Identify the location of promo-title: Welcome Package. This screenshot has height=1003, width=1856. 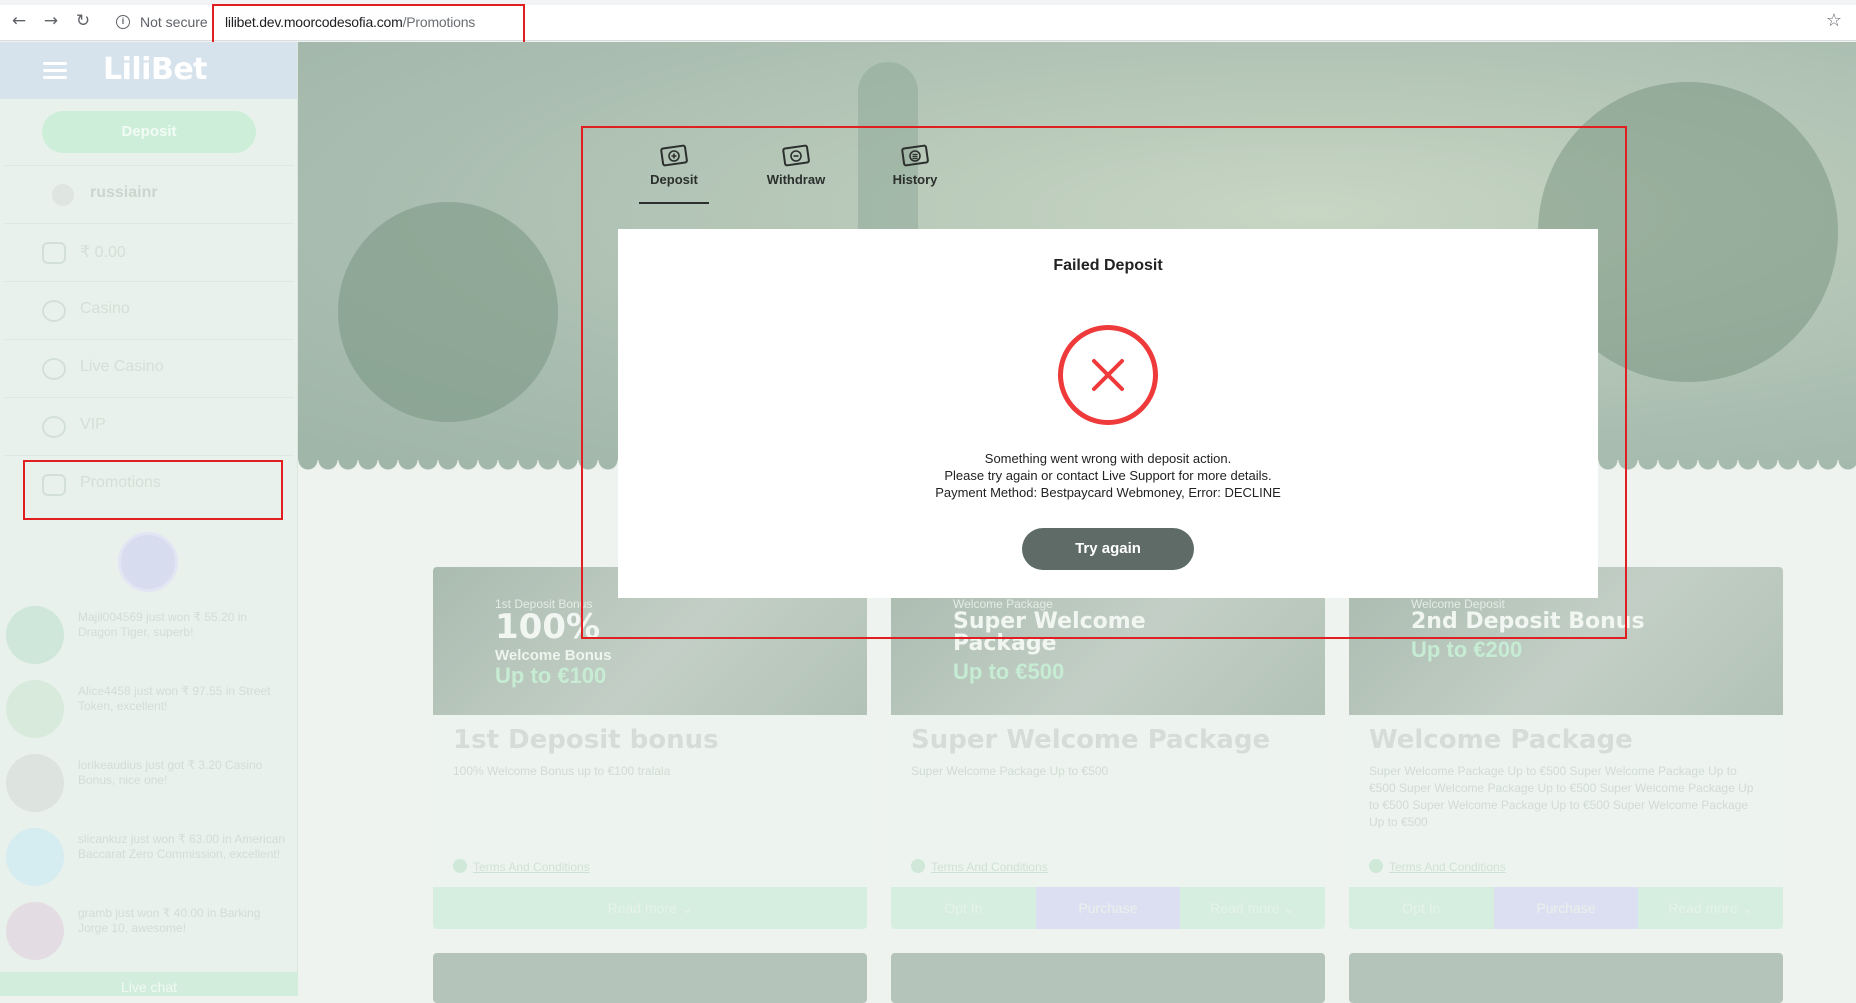
(1501, 740).